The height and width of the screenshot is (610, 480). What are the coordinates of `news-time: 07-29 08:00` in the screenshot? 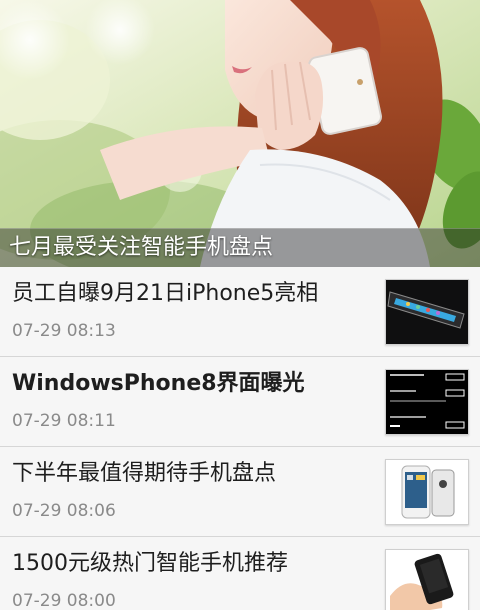 It's located at (64, 600).